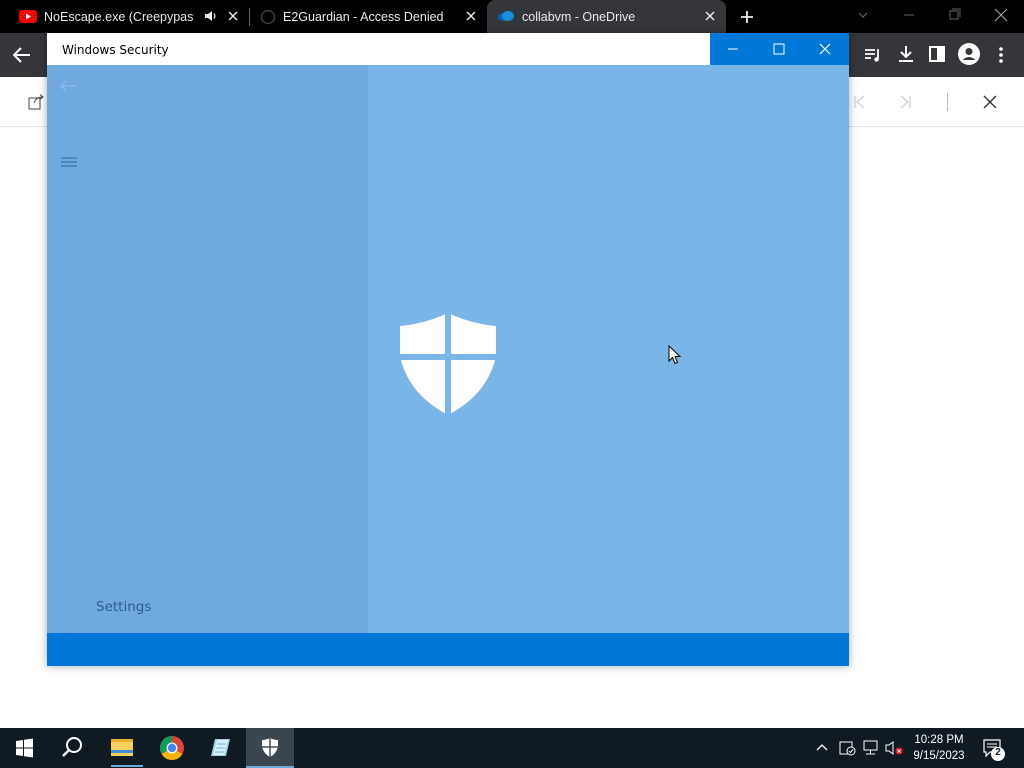  What do you see at coordinates (122, 748) in the screenshot?
I see `file-explorer-icon` at bounding box center [122, 748].